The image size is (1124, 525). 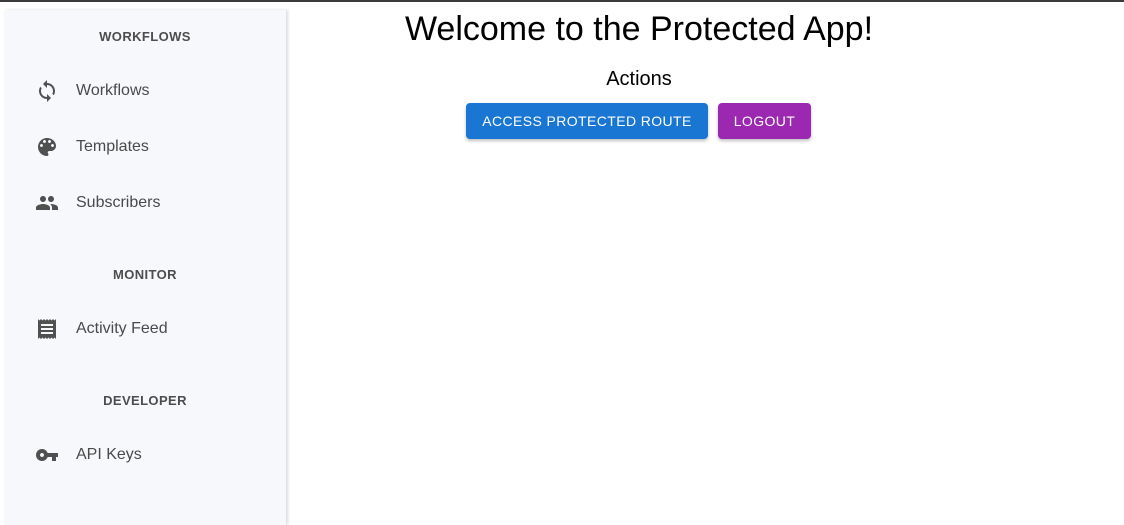 What do you see at coordinates (639, 29) in the screenshot?
I see `page-title: Welcome to the Protected App!` at bounding box center [639, 29].